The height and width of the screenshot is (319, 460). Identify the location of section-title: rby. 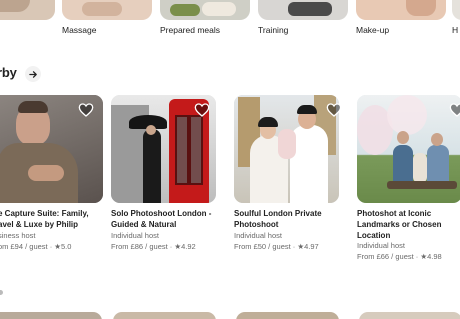
(8, 72).